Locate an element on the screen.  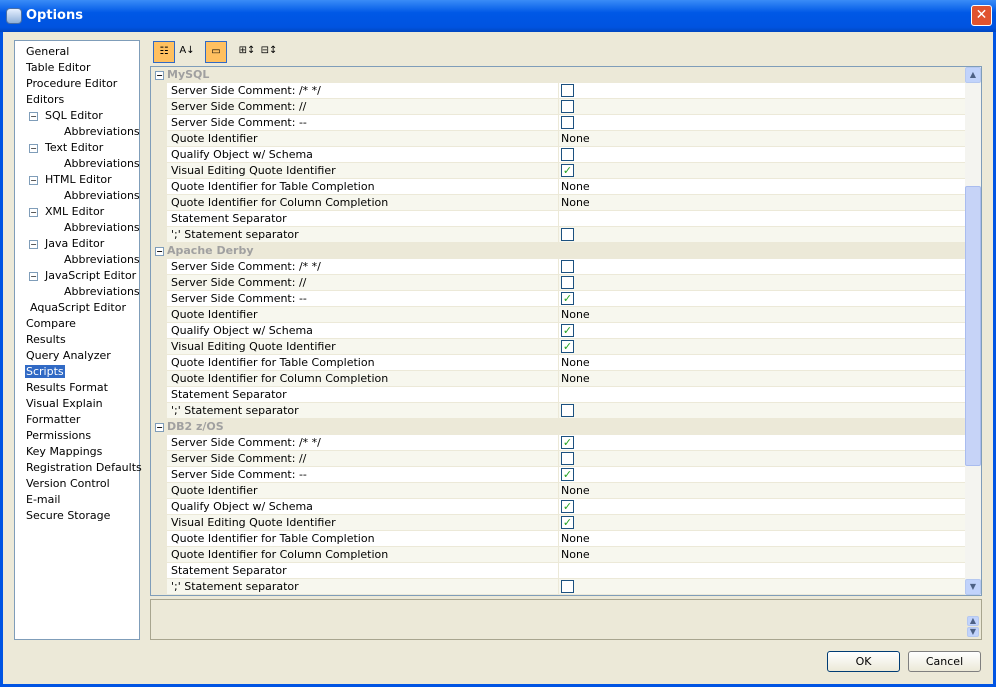
tree-item: Results Format is located at coordinates (77, 388).